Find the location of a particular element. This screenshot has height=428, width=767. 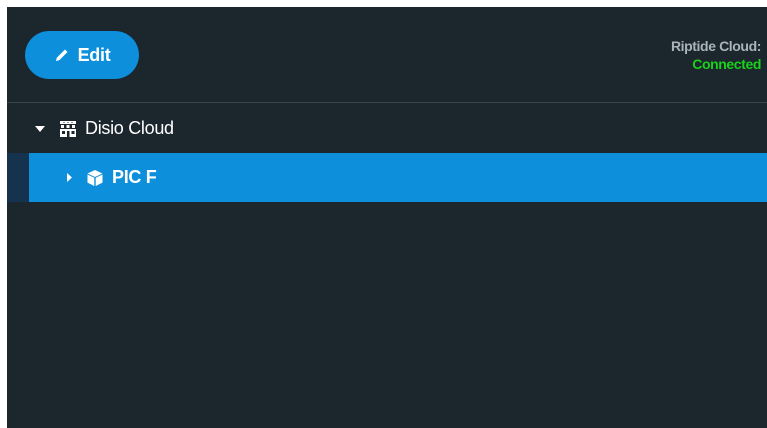

cube-icon is located at coordinates (95, 178).